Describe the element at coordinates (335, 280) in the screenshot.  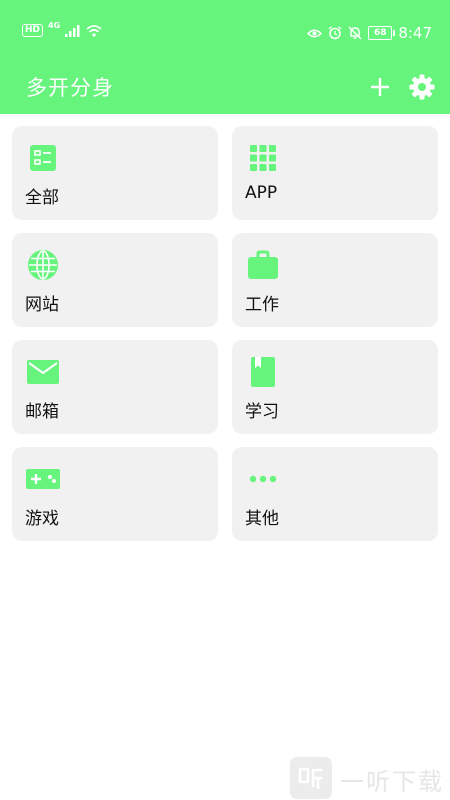
I see `category-card-work: 工作` at that location.